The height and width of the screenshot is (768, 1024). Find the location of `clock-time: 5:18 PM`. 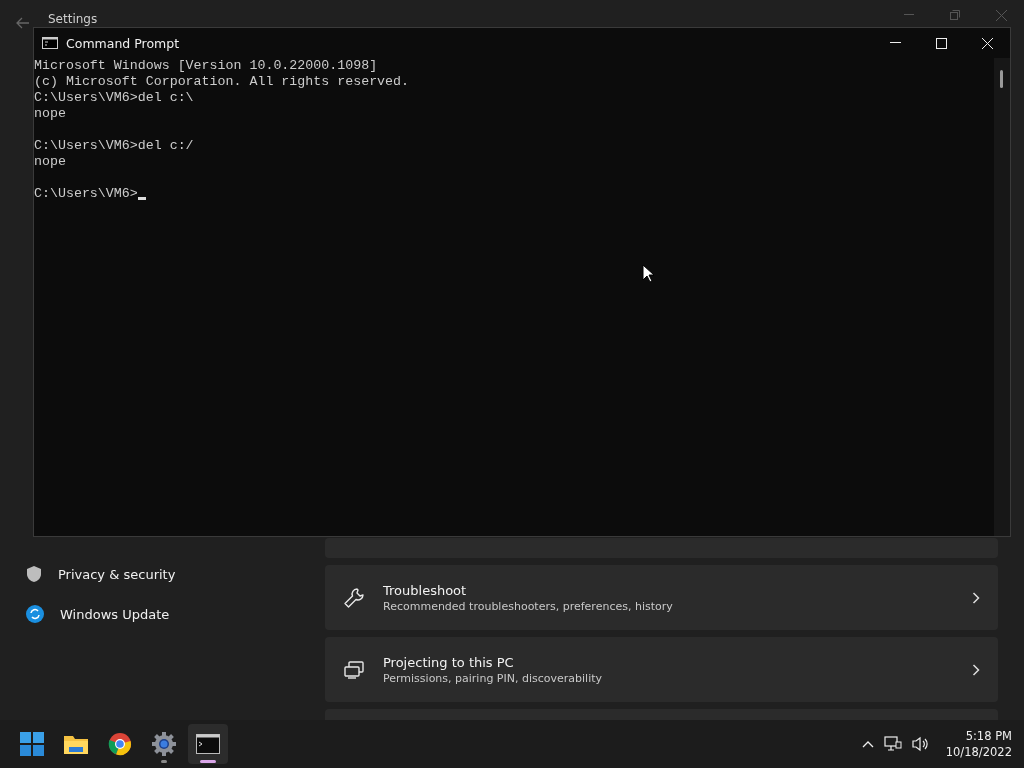

clock-time: 5:18 PM is located at coordinates (988, 736).